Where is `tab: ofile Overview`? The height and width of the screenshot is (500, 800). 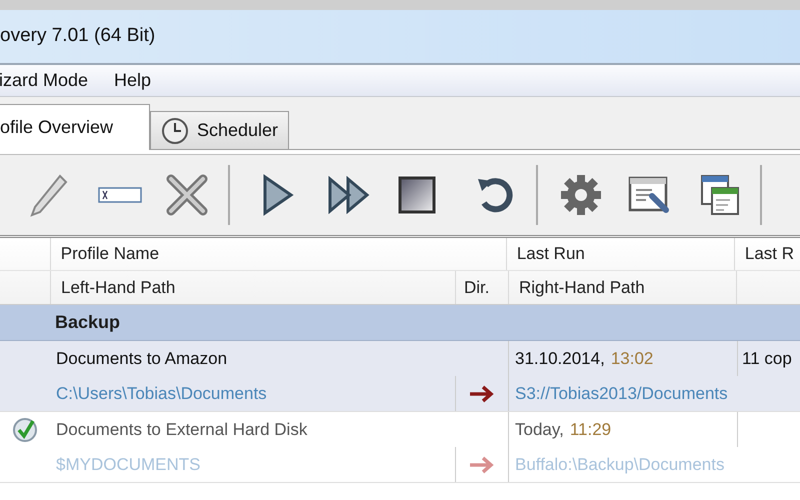
tab: ofile Overview is located at coordinates (75, 127).